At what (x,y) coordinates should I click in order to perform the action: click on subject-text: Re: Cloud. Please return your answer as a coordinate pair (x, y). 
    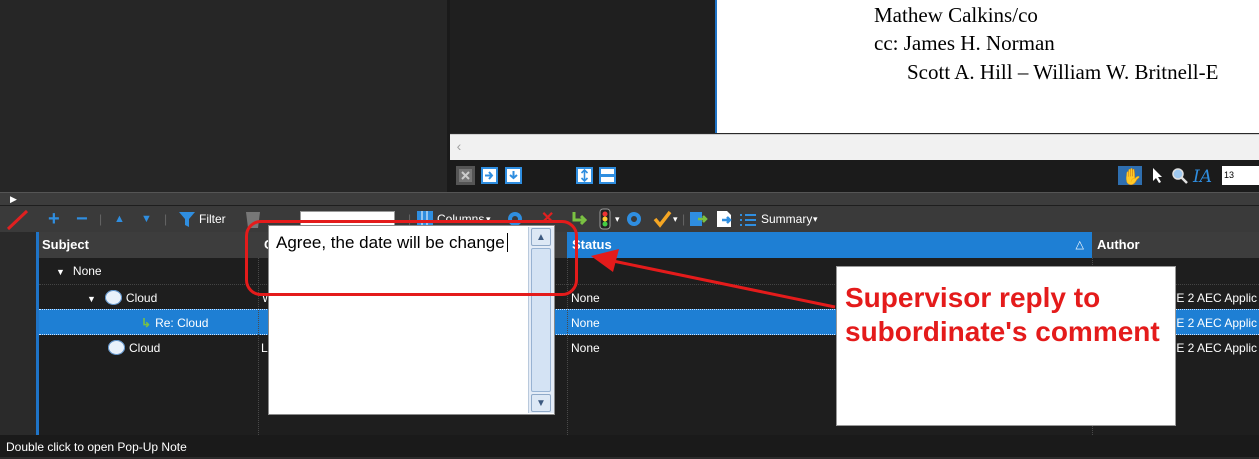
    Looking at the image, I should click on (182, 323).